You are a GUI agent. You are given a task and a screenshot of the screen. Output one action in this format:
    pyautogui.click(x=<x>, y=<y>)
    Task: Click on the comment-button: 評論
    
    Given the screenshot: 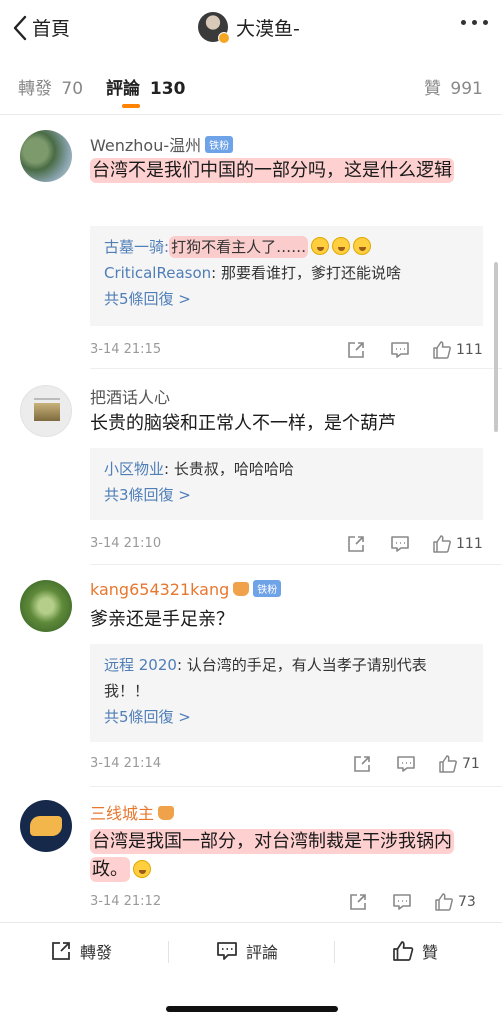 What is the action you would take?
    pyautogui.click(x=247, y=951)
    